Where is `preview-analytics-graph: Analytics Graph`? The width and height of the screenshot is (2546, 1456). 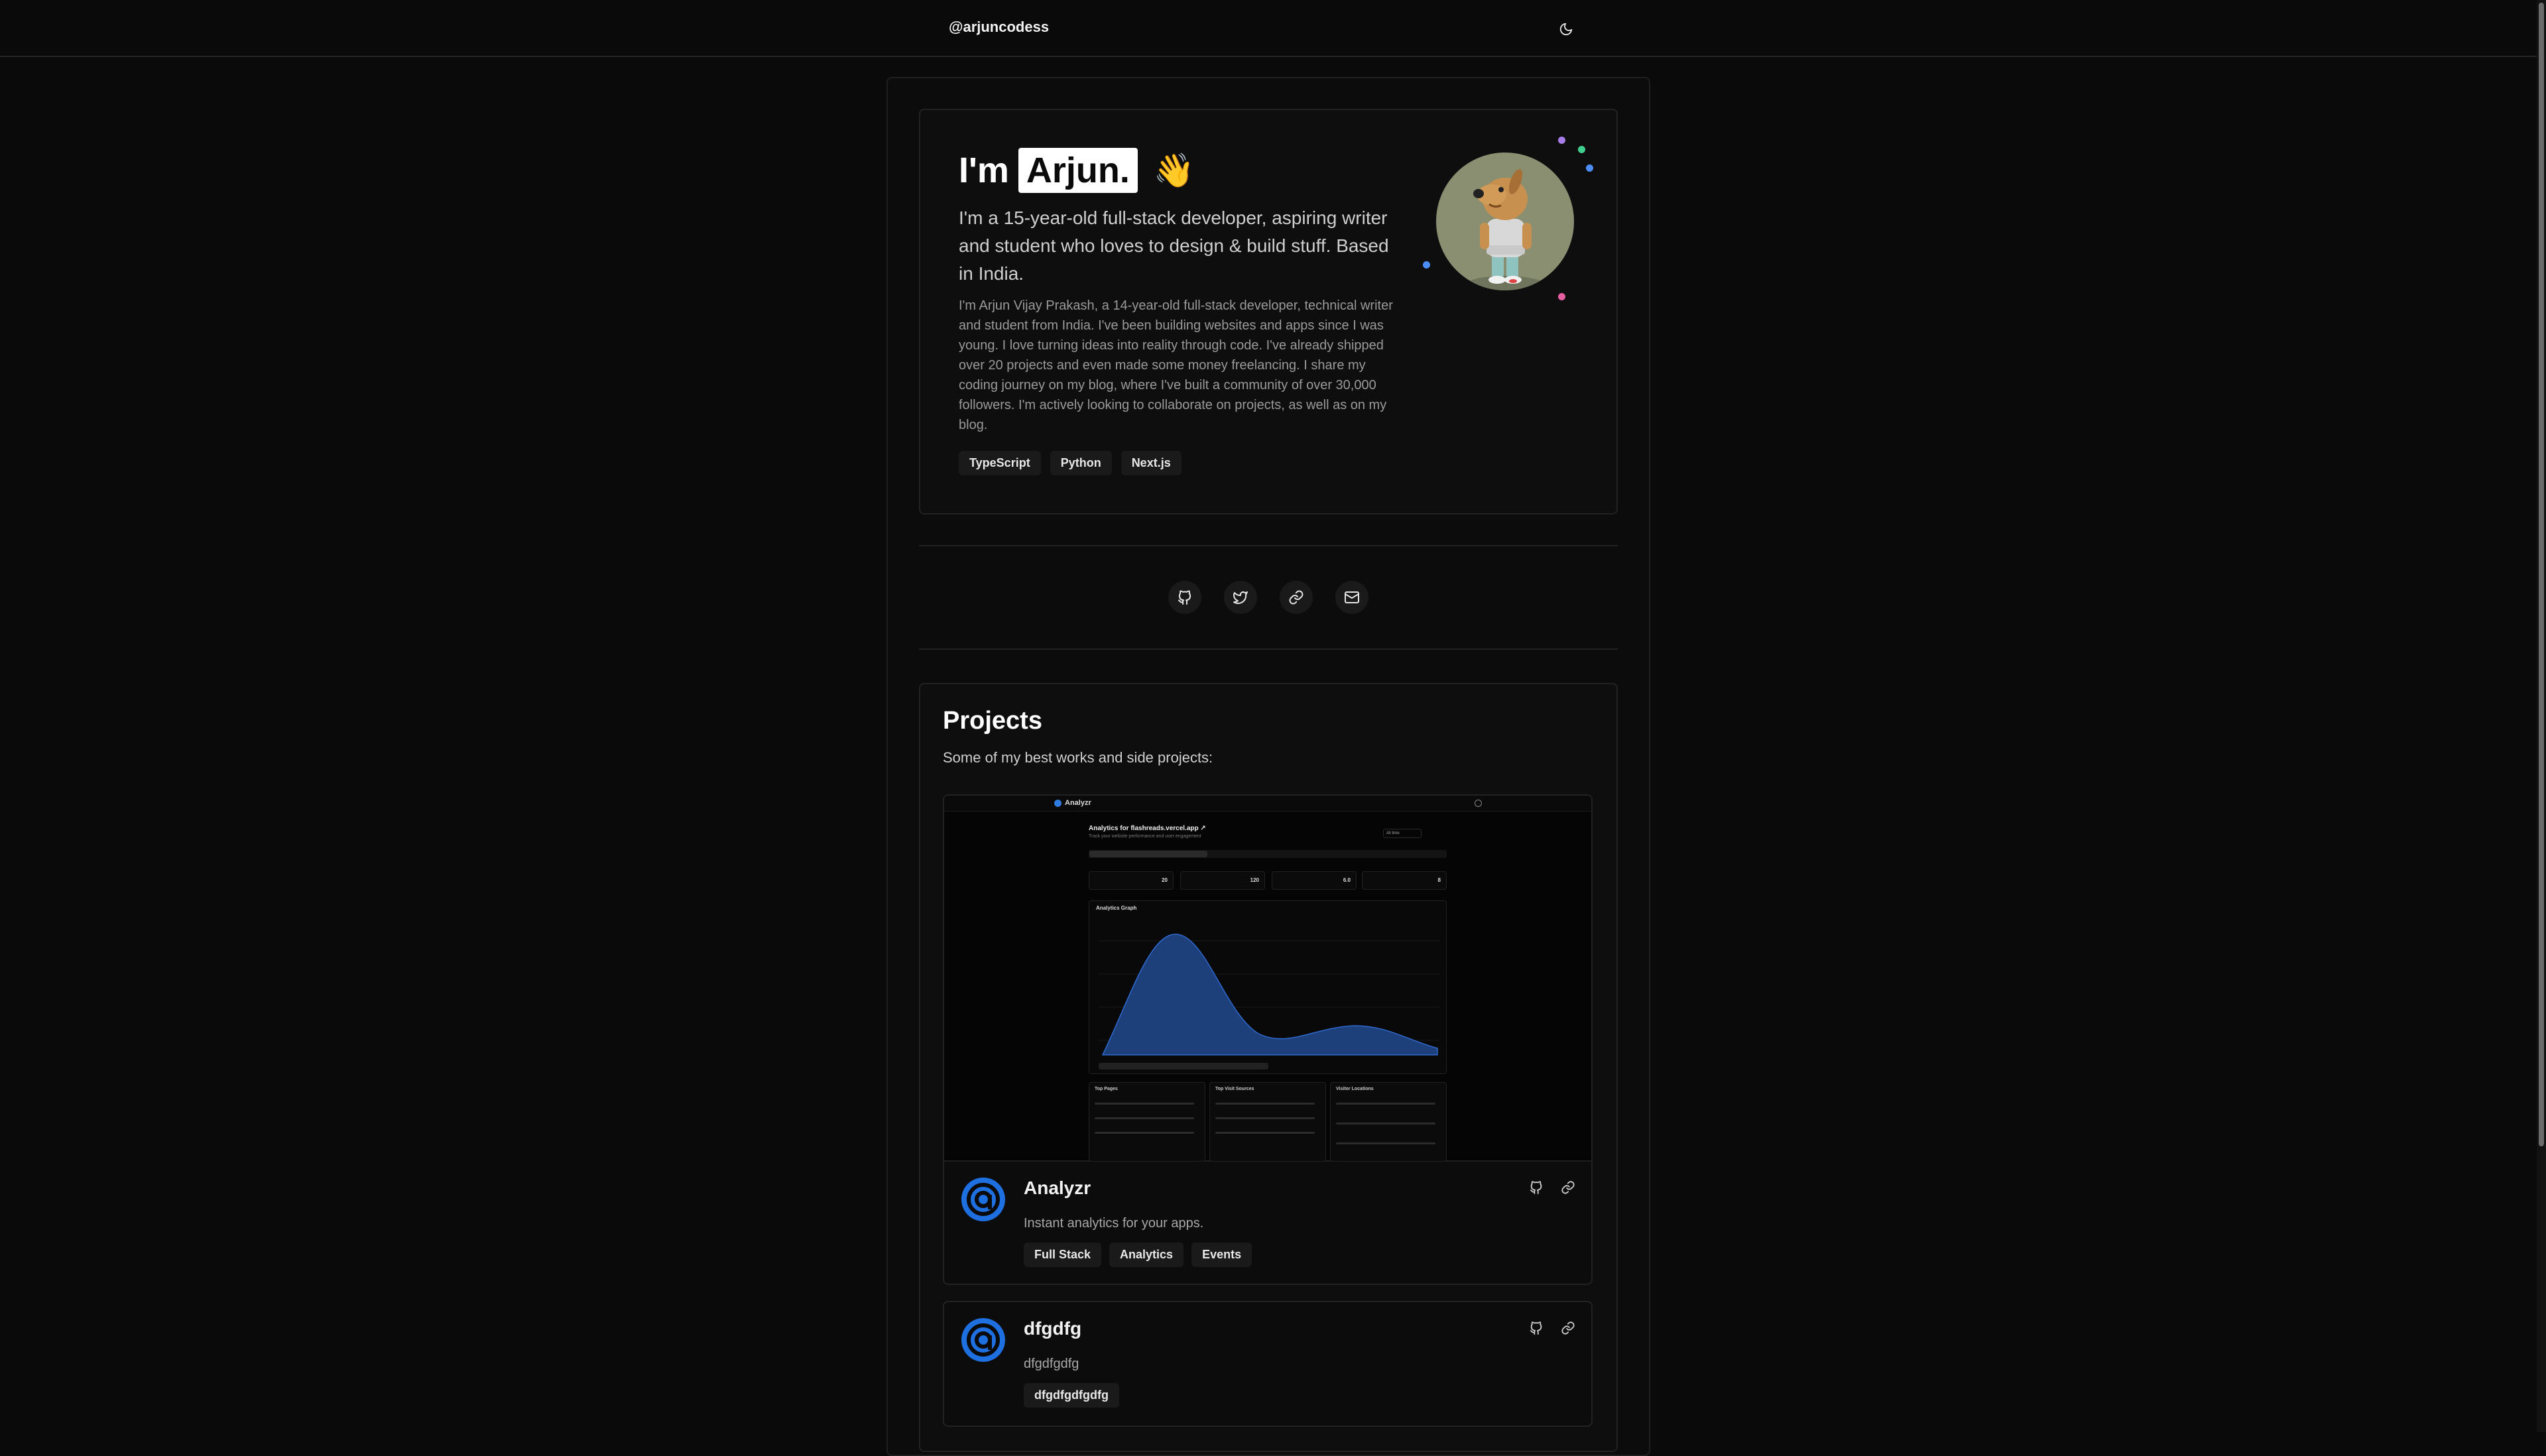
preview-analytics-graph: Analytics Graph is located at coordinates (1268, 987).